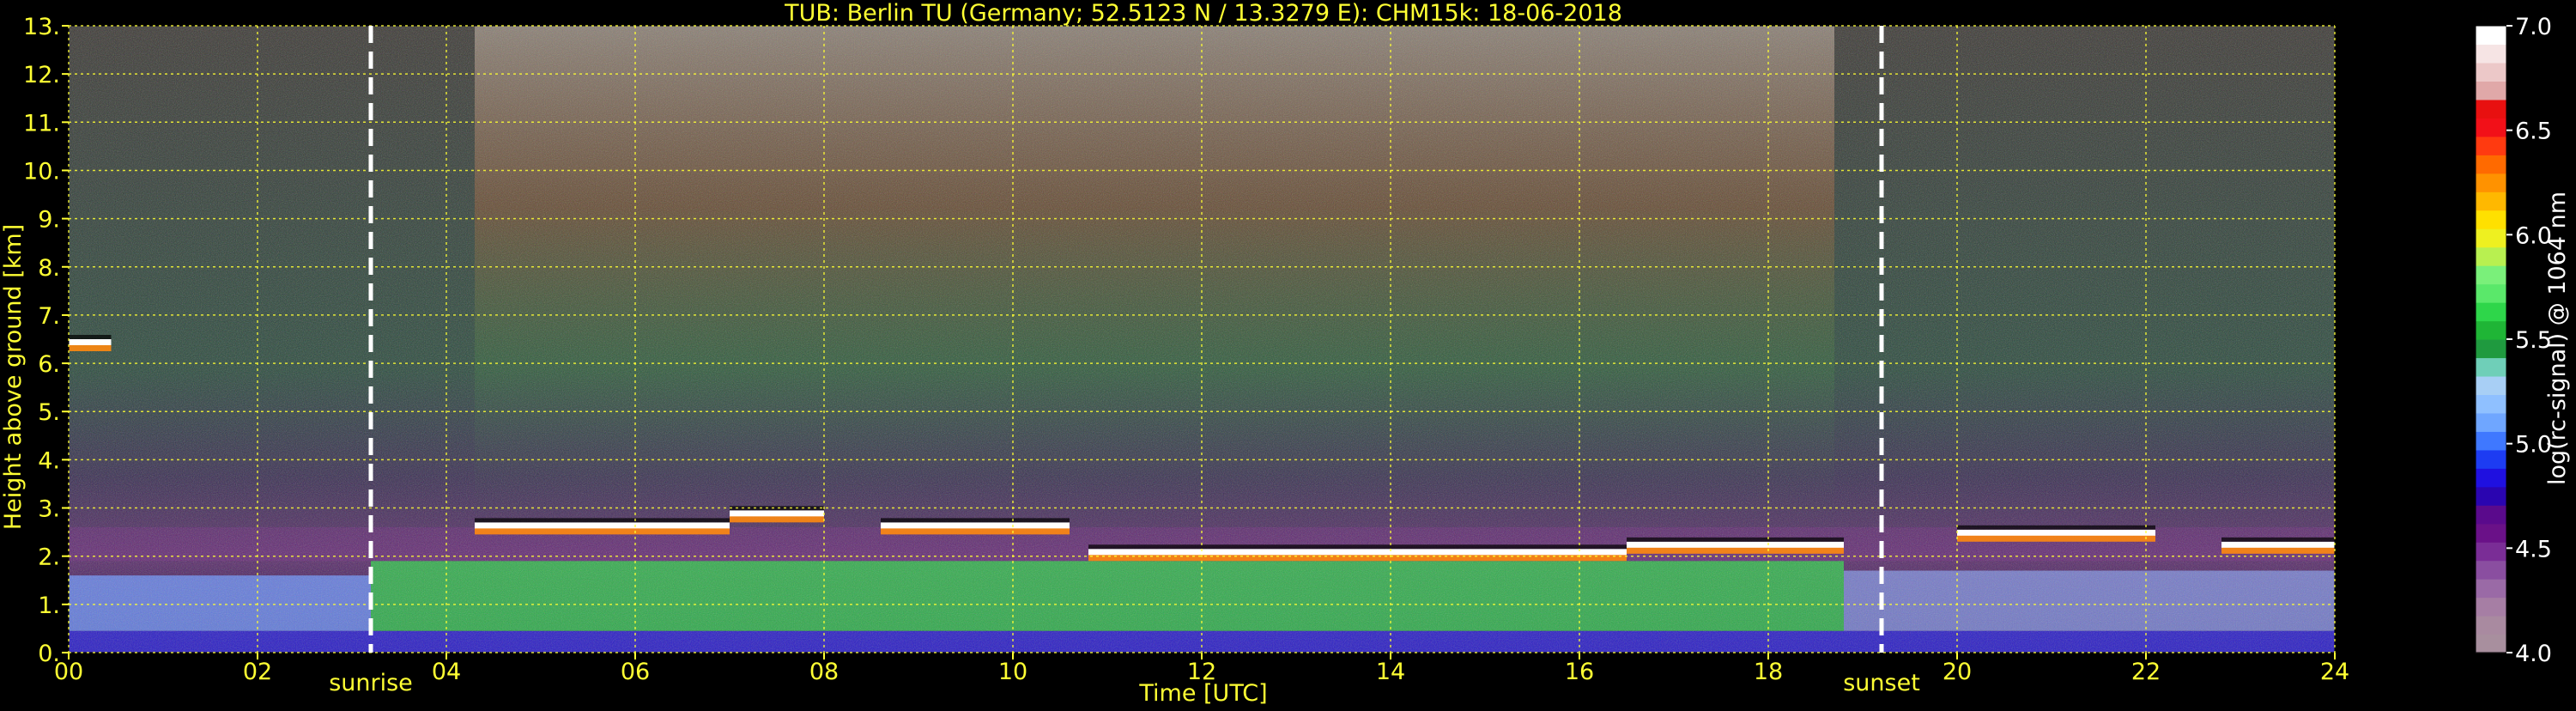  I want to click on y-tick-label: 4., so click(49, 460).